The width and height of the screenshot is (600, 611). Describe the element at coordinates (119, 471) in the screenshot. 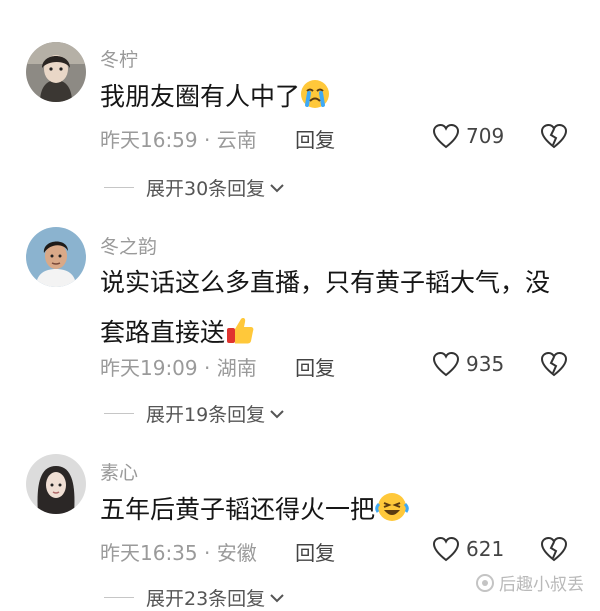

I see `comment-username: 素心` at that location.